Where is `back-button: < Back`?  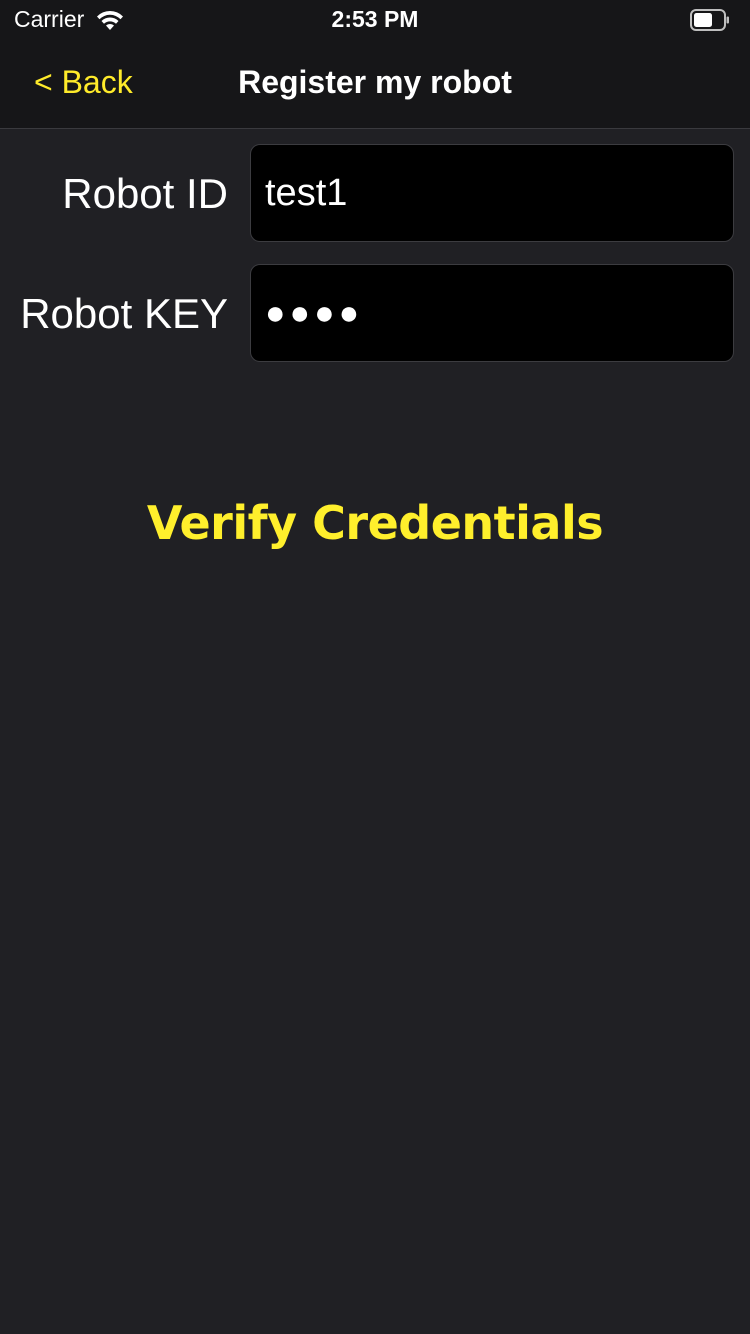
back-button: < Back is located at coordinates (83, 82).